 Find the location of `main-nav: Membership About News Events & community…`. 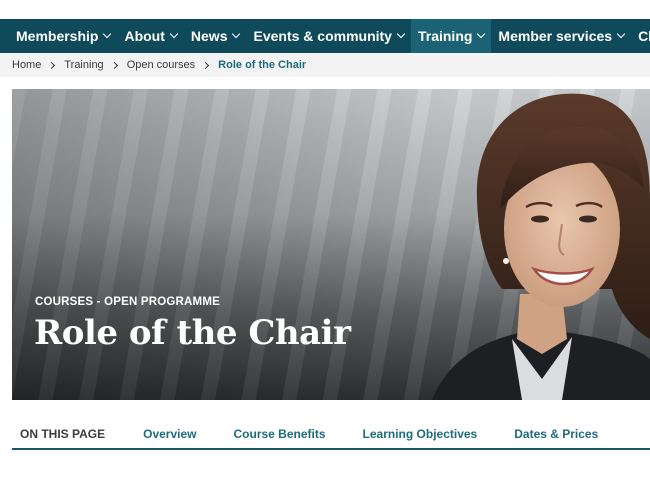

main-nav: Membership About News Events & community… is located at coordinates (325, 36).